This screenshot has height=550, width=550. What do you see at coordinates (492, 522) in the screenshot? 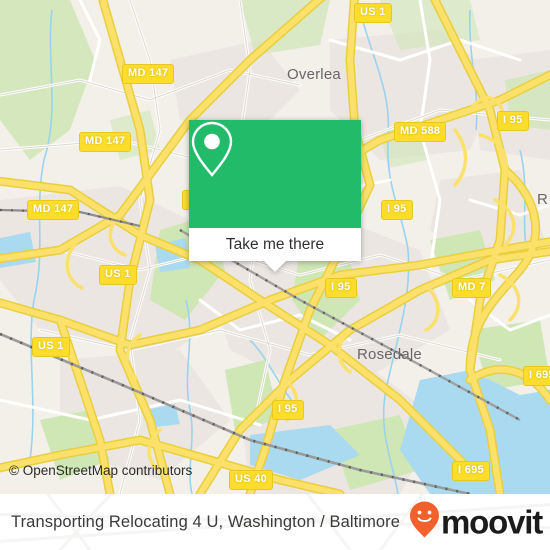
I see `moovit-wordmark: moovit` at bounding box center [492, 522].